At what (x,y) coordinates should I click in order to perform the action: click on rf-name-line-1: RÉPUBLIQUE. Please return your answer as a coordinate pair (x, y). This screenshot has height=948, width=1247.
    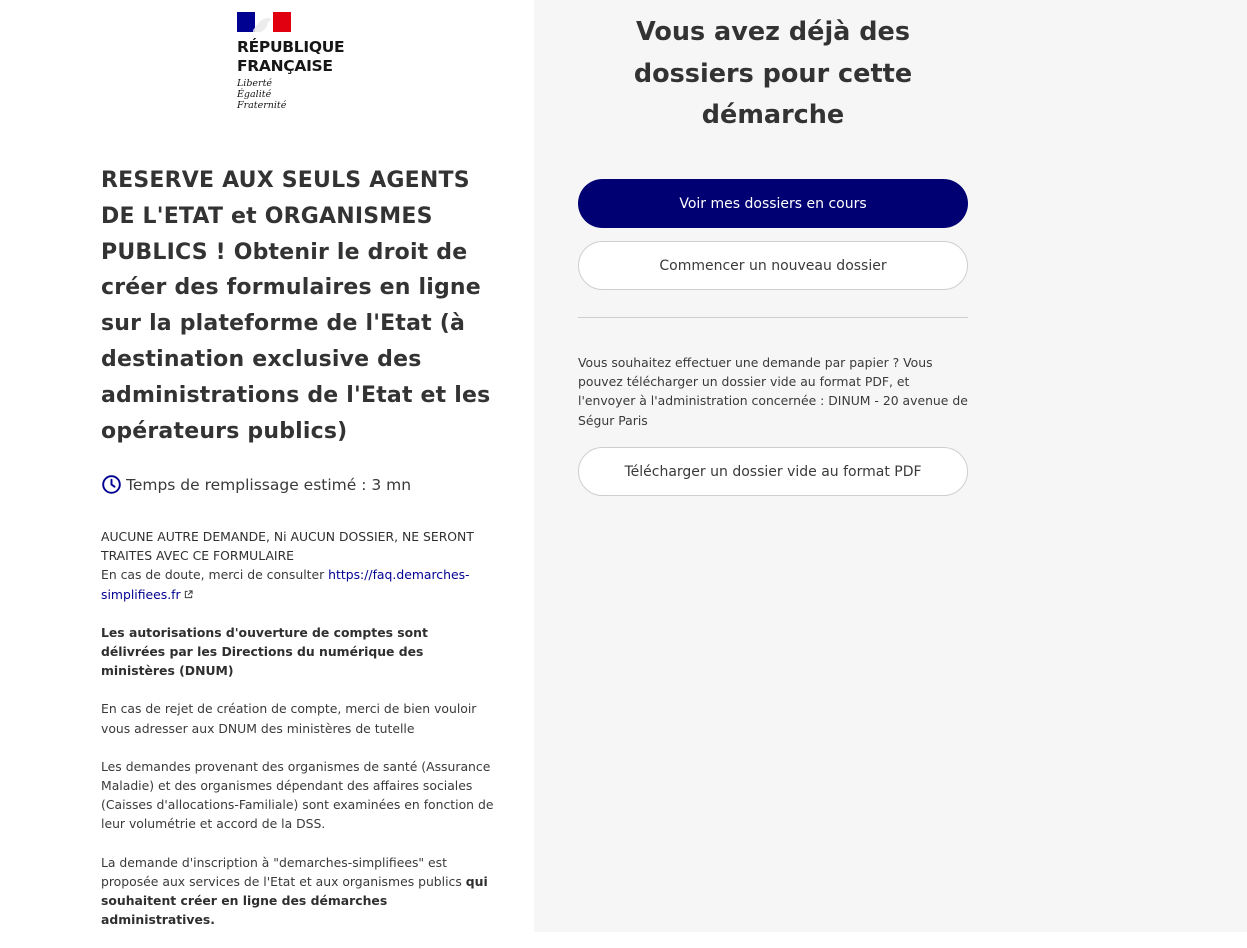
    Looking at the image, I should click on (291, 47).